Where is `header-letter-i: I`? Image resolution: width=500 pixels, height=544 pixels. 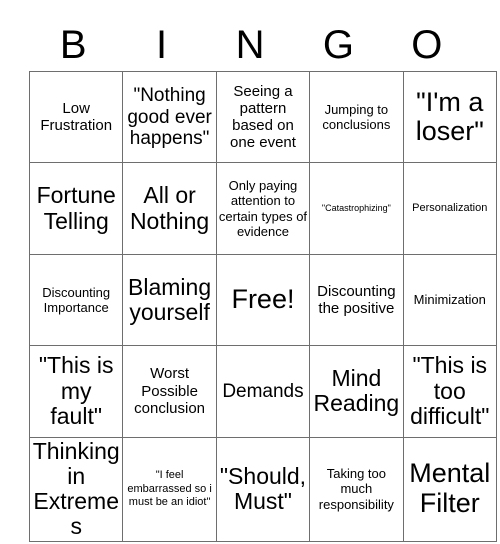
header-letter-i: I is located at coordinates (162, 45).